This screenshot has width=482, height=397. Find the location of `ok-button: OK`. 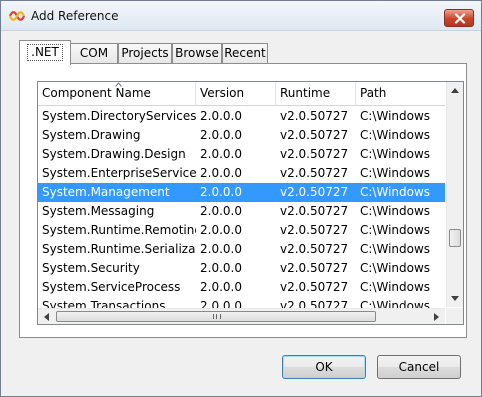

ok-button: OK is located at coordinates (324, 367).